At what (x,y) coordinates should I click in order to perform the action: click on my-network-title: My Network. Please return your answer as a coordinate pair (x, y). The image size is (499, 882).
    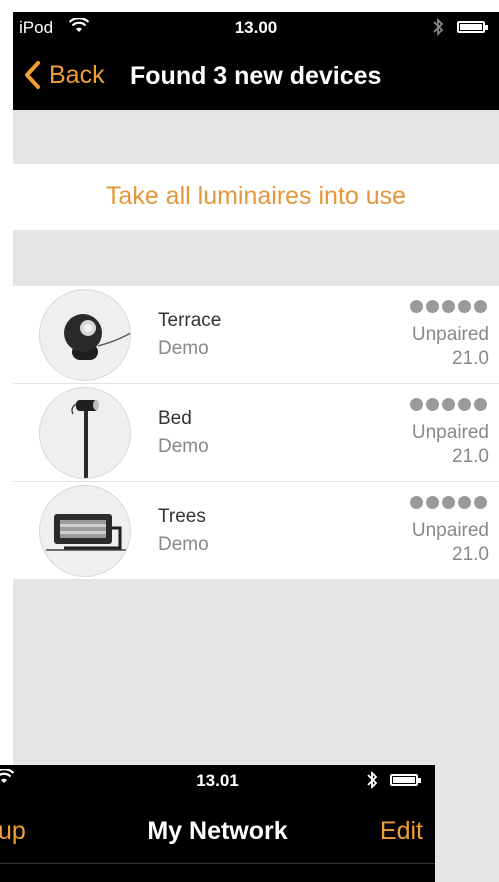
    Looking at the image, I should click on (217, 831).